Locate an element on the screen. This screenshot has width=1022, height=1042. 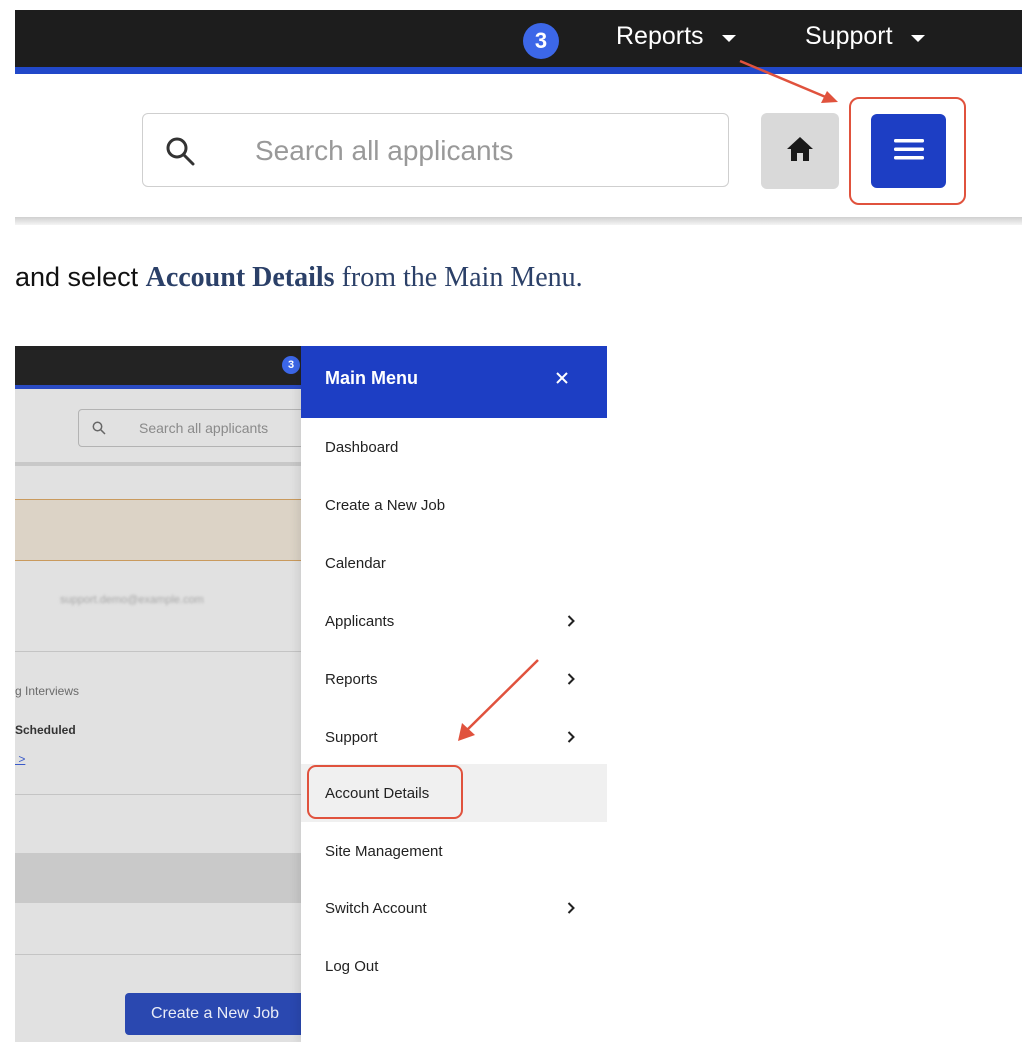
background-search-placeholder: Search all applicants is located at coordinates (204, 428).